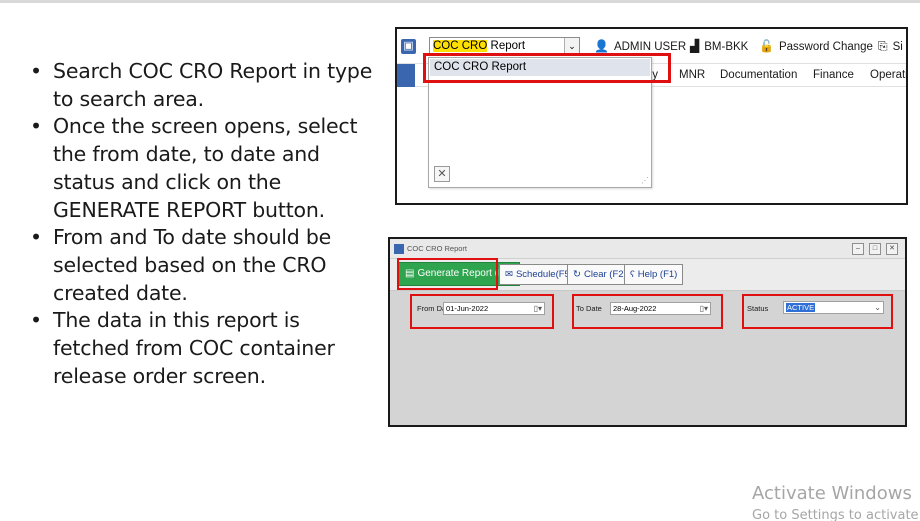 This screenshot has width=920, height=521. What do you see at coordinates (897, 47) in the screenshot?
I see `signout-label: Si` at bounding box center [897, 47].